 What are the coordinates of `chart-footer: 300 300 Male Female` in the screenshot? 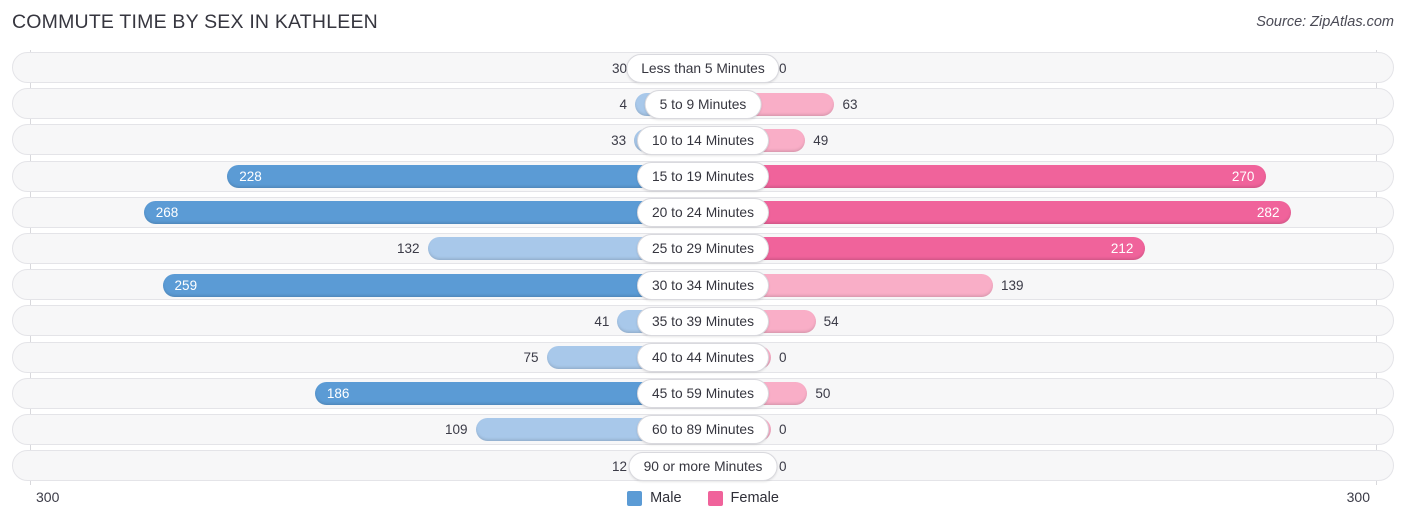 It's located at (703, 504).